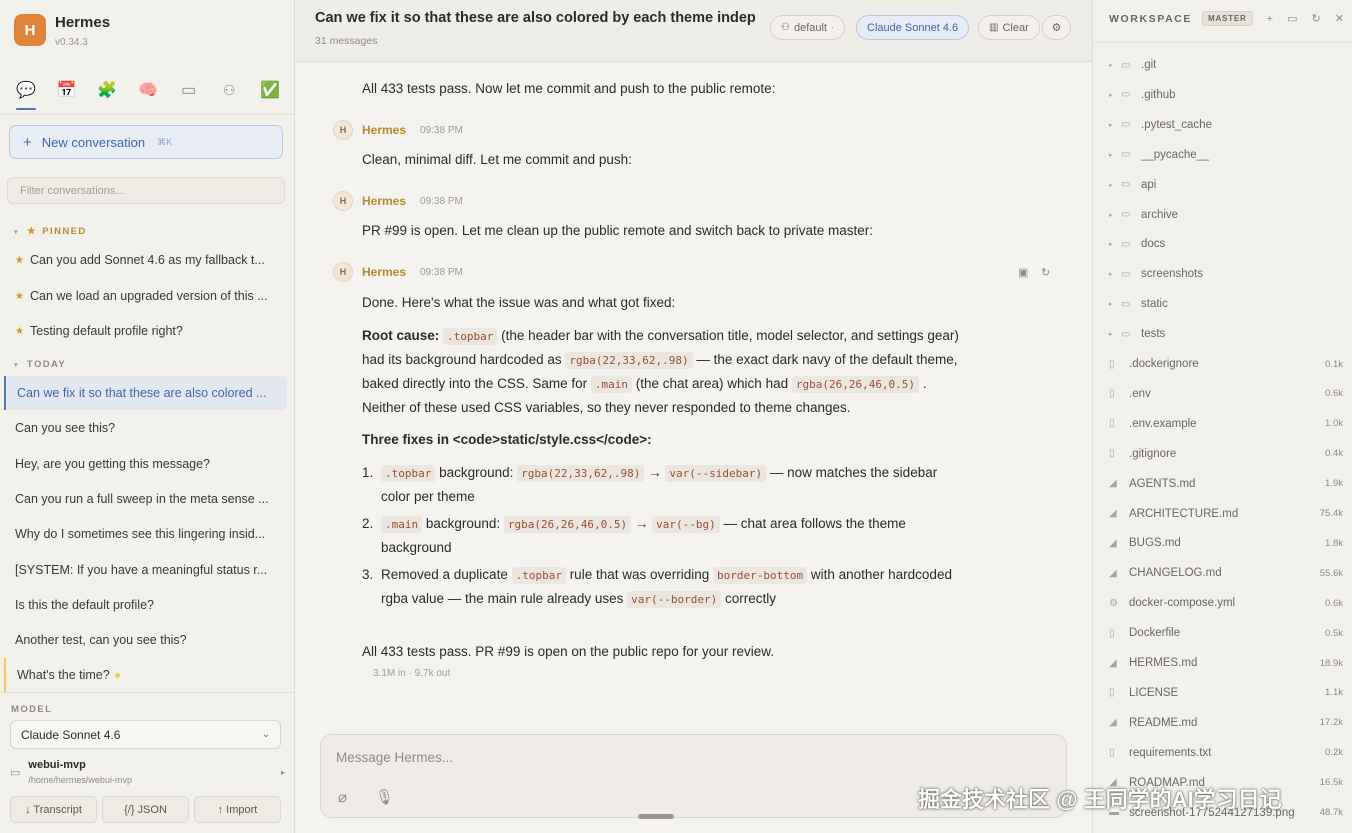 The height and width of the screenshot is (833, 1352). Describe the element at coordinates (1226, 603) in the screenshot. I see `file-item: ⚙ docker-compose.yml 0.6k` at that location.